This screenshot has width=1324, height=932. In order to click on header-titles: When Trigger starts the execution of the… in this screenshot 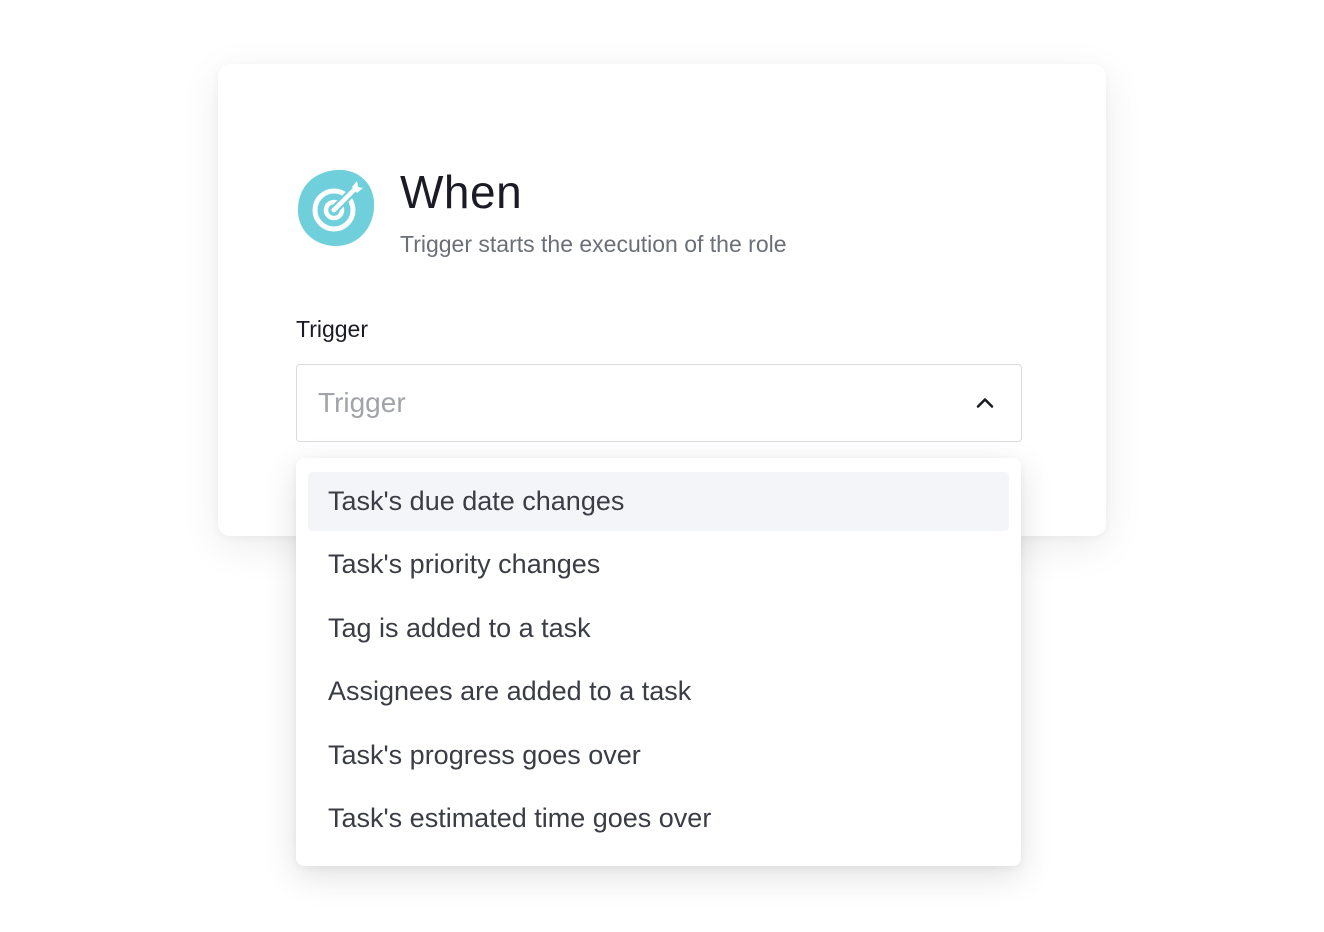, I will do `click(593, 212)`.